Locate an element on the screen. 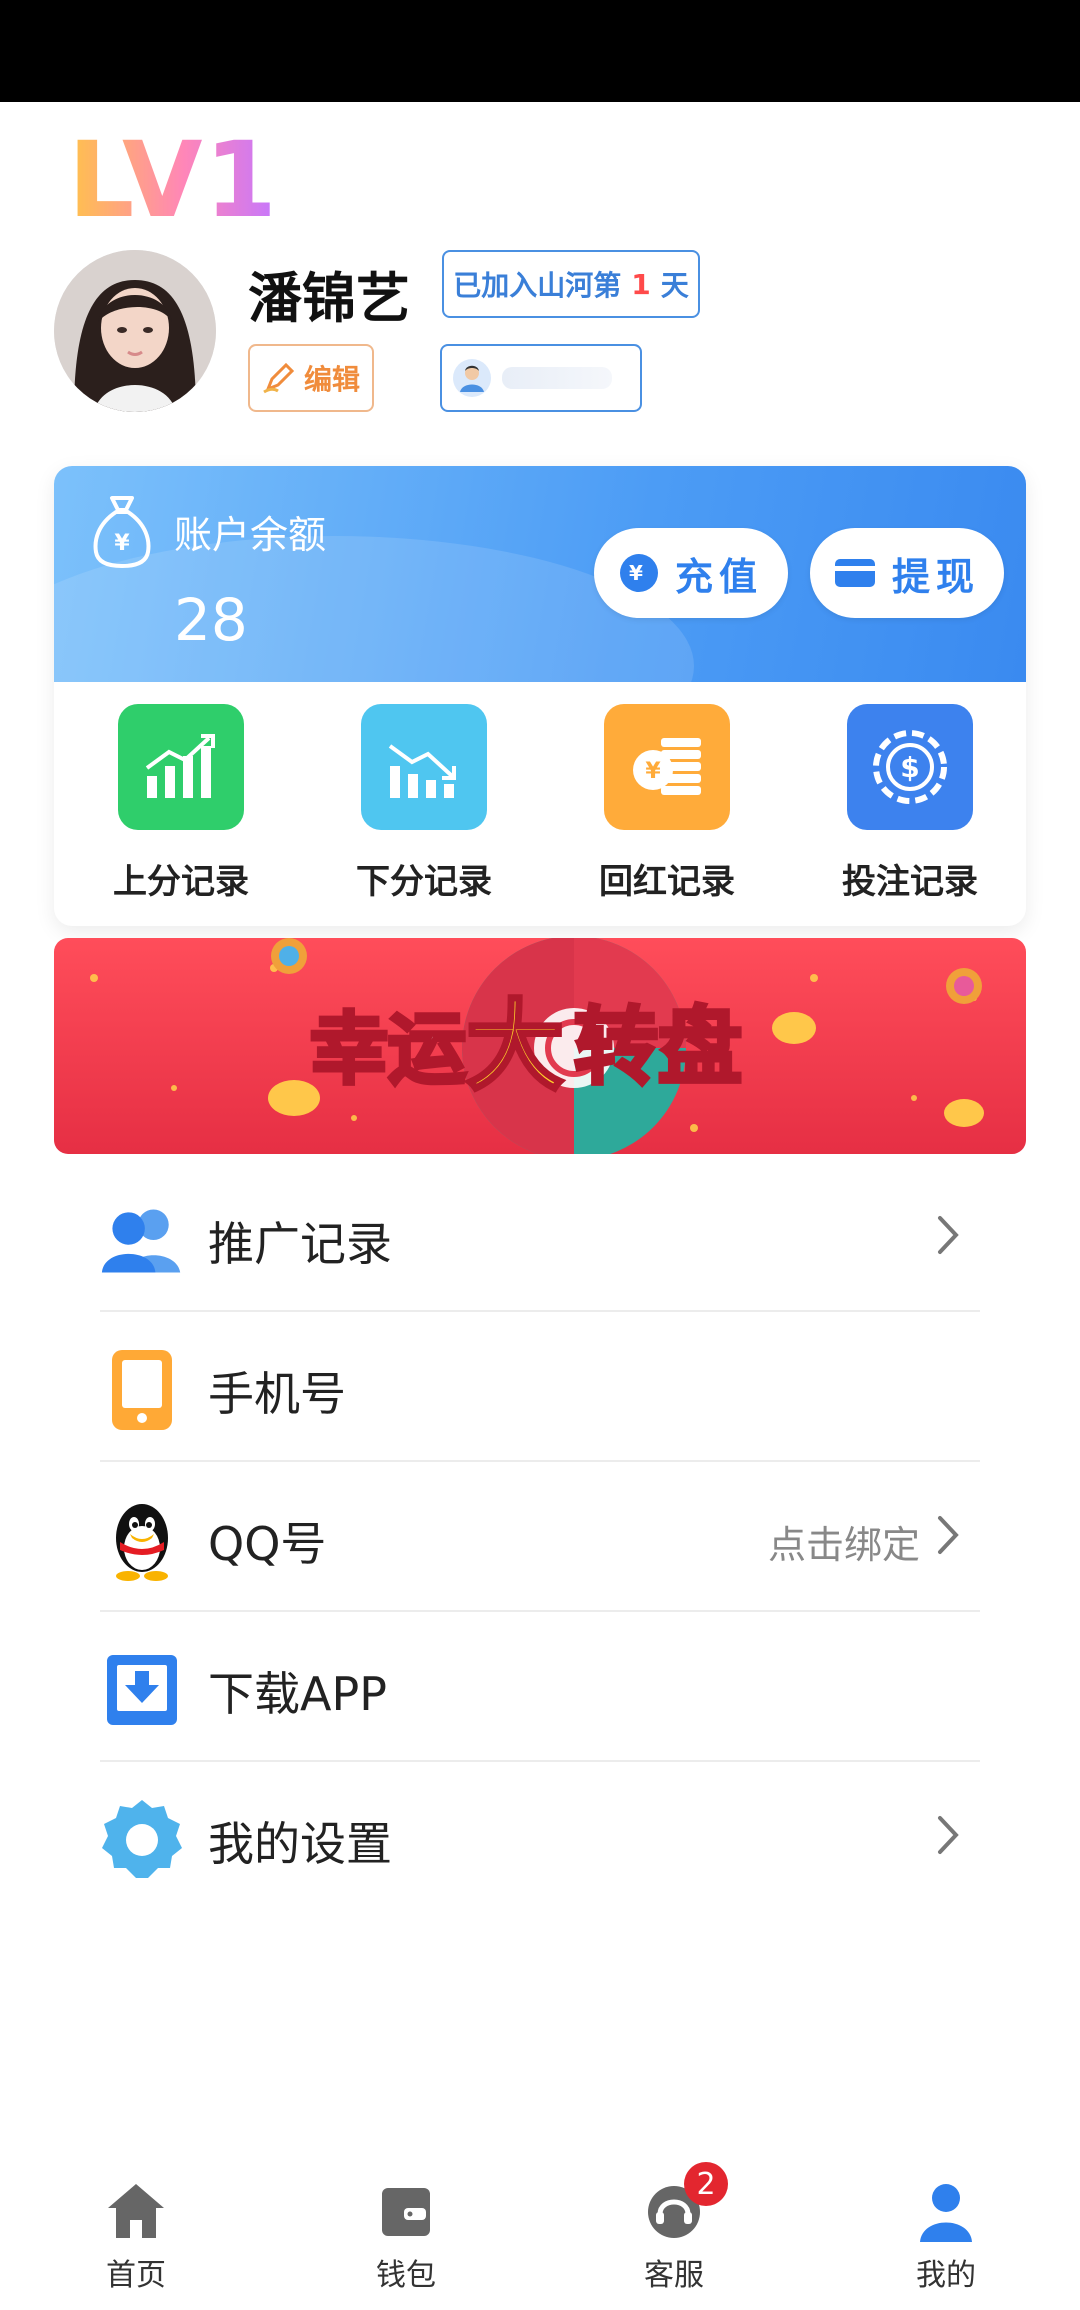  menu-label: QQ号 is located at coordinates (267, 1544).